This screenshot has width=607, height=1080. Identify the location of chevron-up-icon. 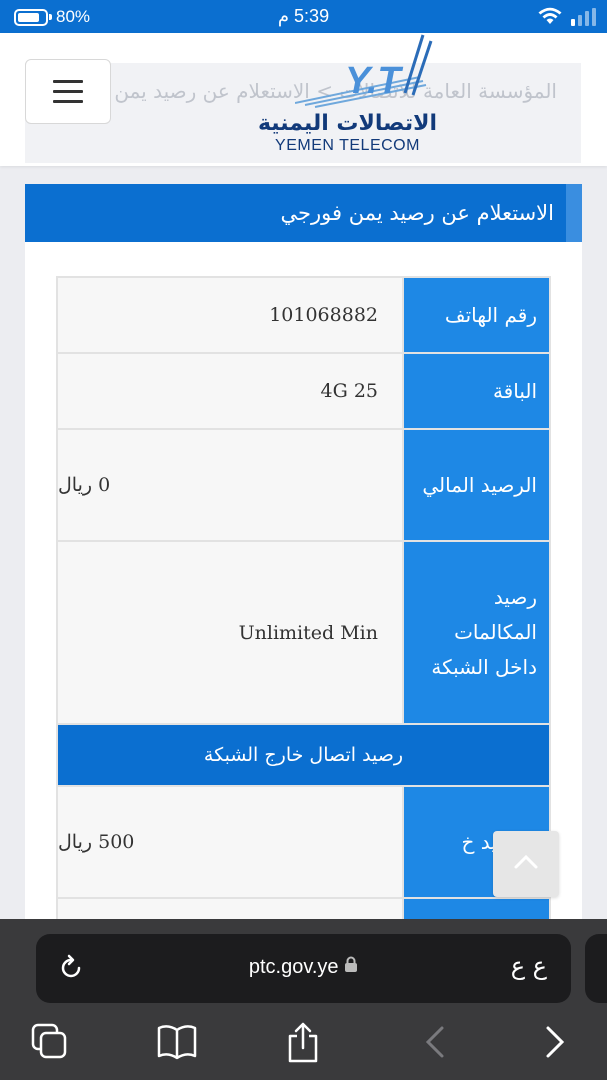
(526, 864).